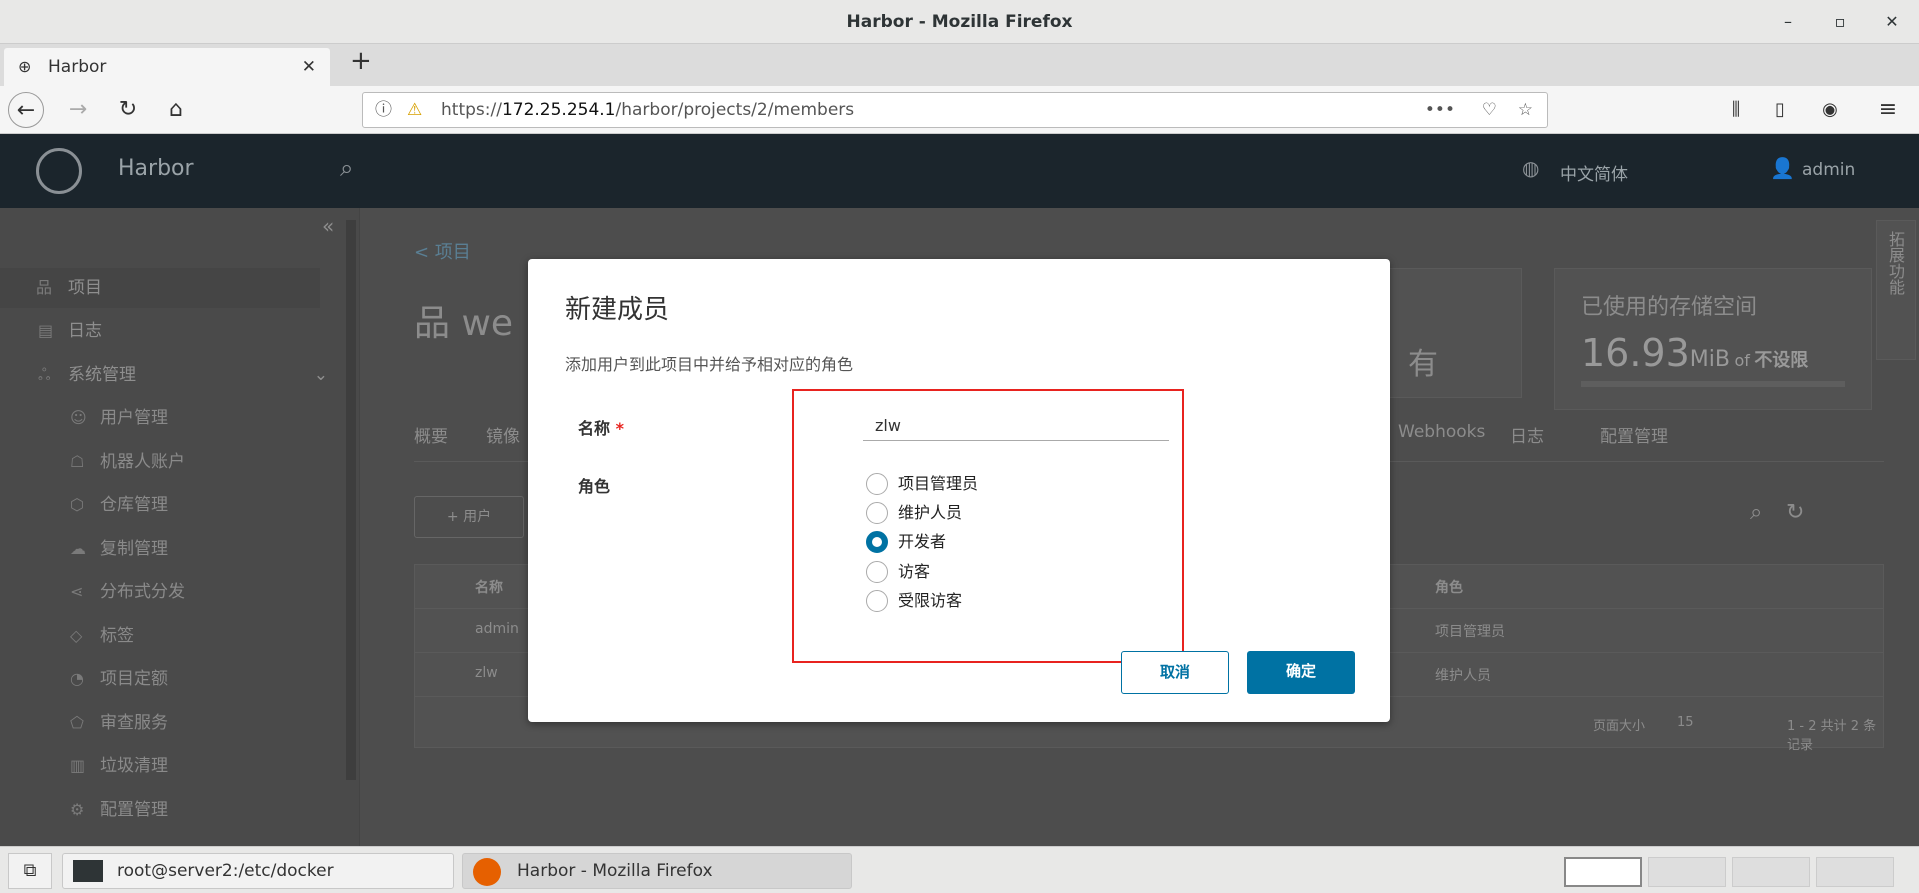  Describe the element at coordinates (1527, 434) in the screenshot. I see `tab-logs: 日志` at that location.